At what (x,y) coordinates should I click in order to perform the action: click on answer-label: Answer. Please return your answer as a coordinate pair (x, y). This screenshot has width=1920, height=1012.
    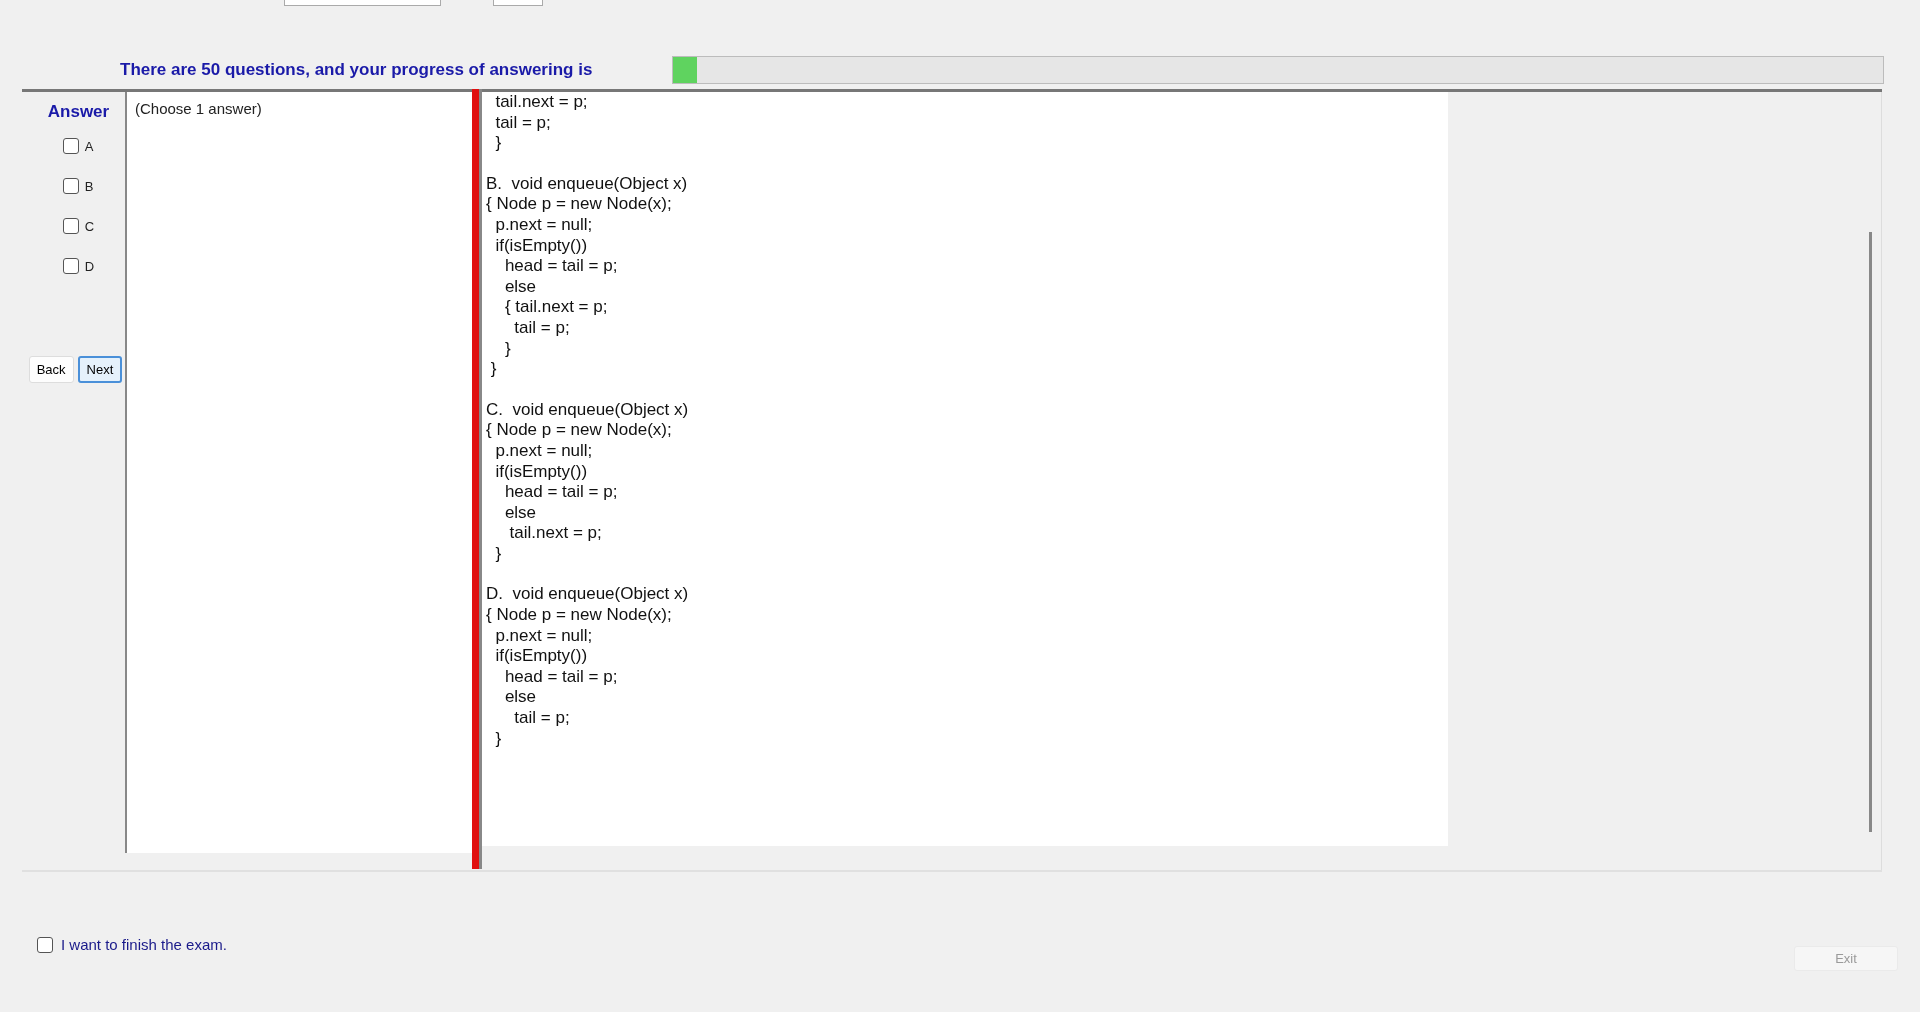
    Looking at the image, I should click on (78, 112).